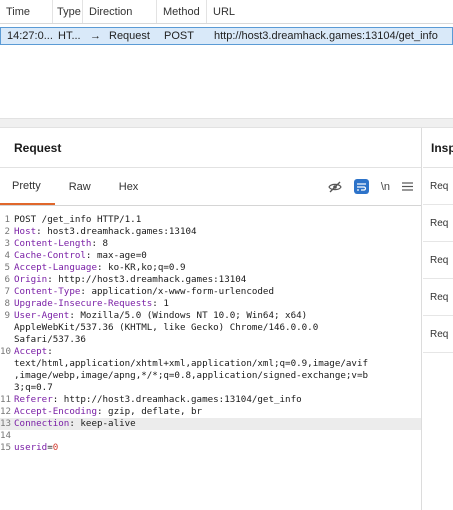 The width and height of the screenshot is (453, 510). What do you see at coordinates (210, 244) in the screenshot?
I see `code-line: 3 Content-Length: 8` at bounding box center [210, 244].